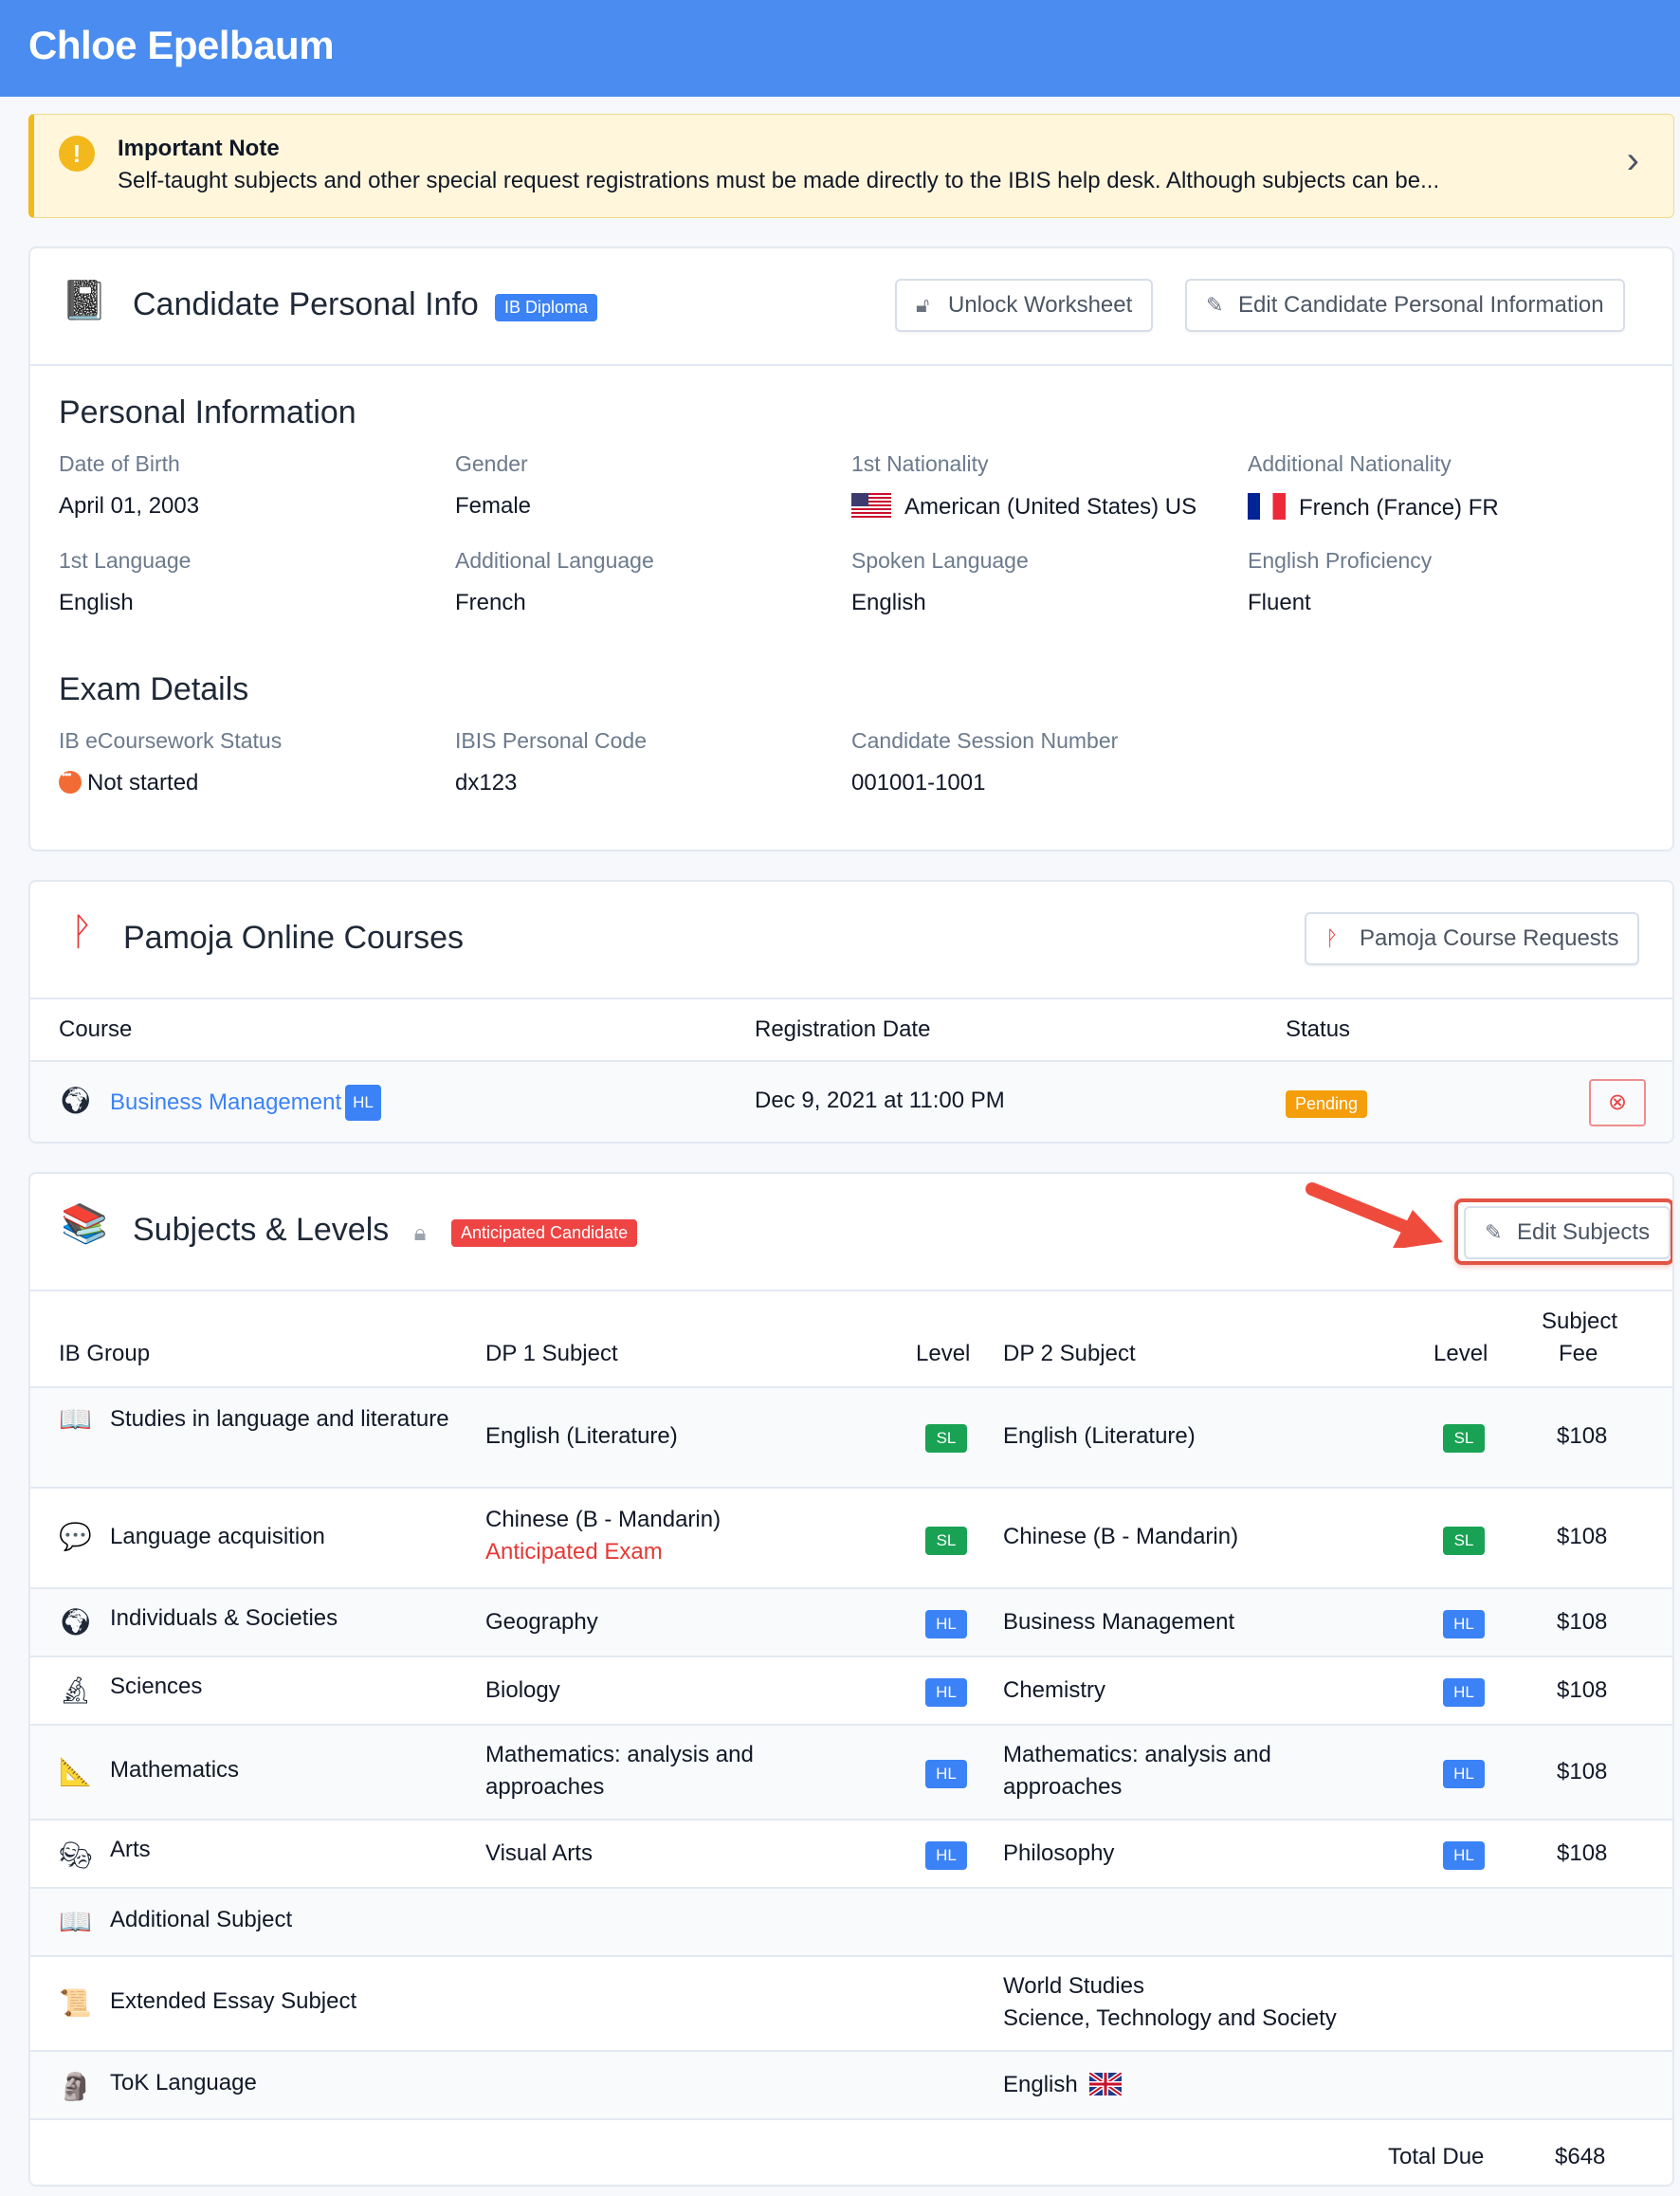  What do you see at coordinates (544, 1233) in the screenshot?
I see `anticipated-candidate-badge: Anticipated Candidate` at bounding box center [544, 1233].